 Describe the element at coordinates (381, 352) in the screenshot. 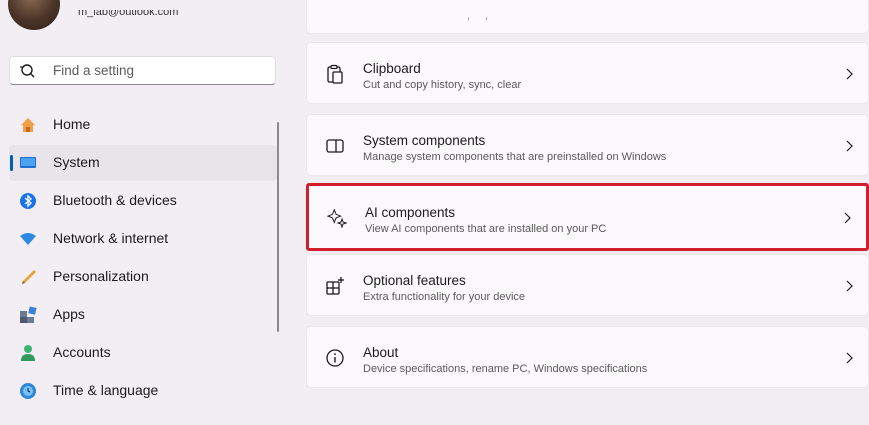

I see `card-title: About` at that location.